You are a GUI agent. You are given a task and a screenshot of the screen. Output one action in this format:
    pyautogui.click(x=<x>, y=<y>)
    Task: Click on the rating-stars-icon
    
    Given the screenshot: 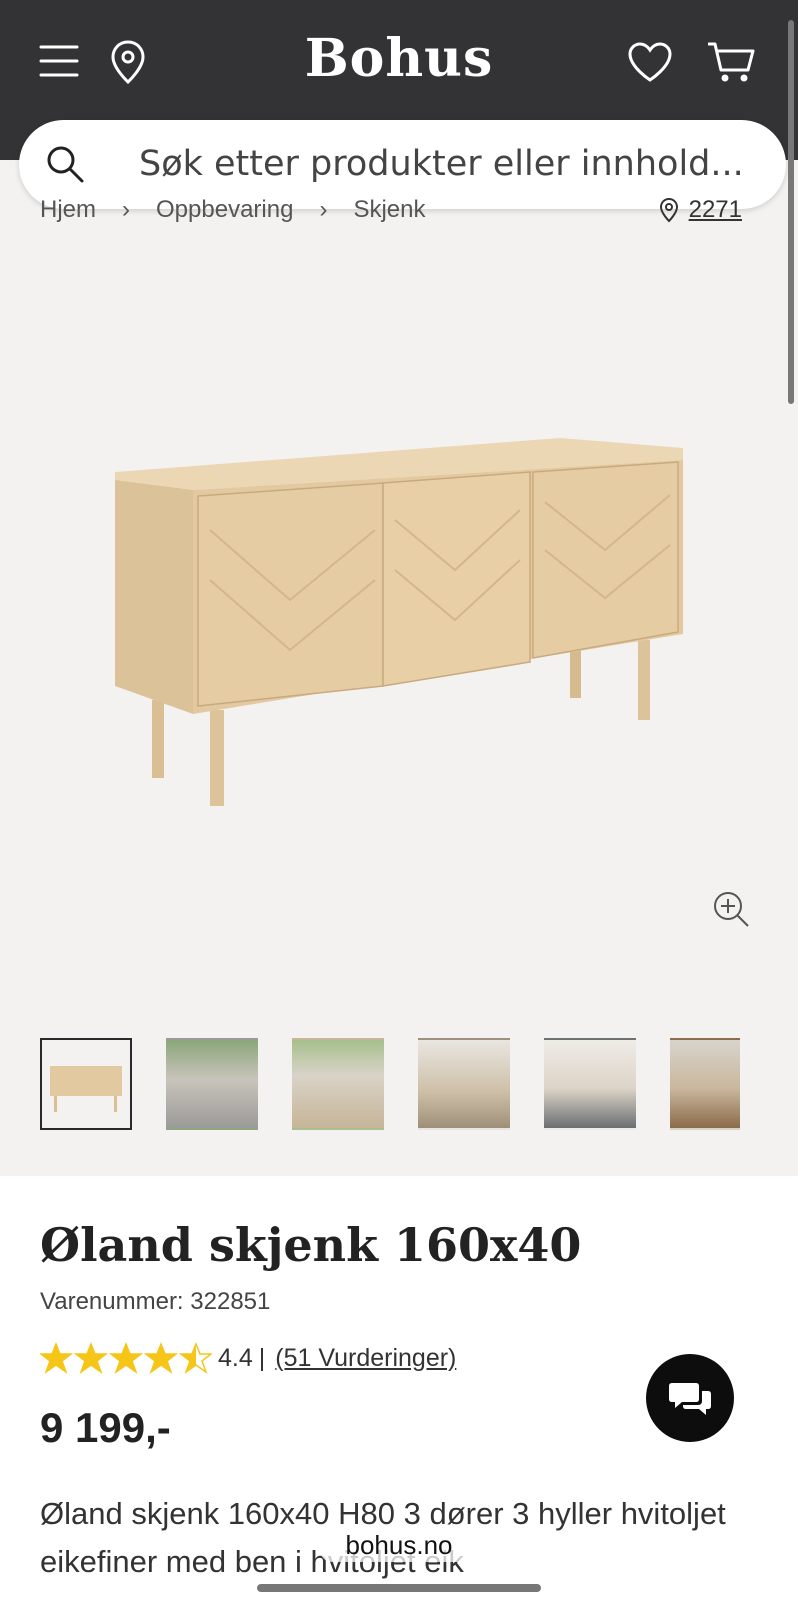 What is the action you would take?
    pyautogui.click(x=126, y=1358)
    